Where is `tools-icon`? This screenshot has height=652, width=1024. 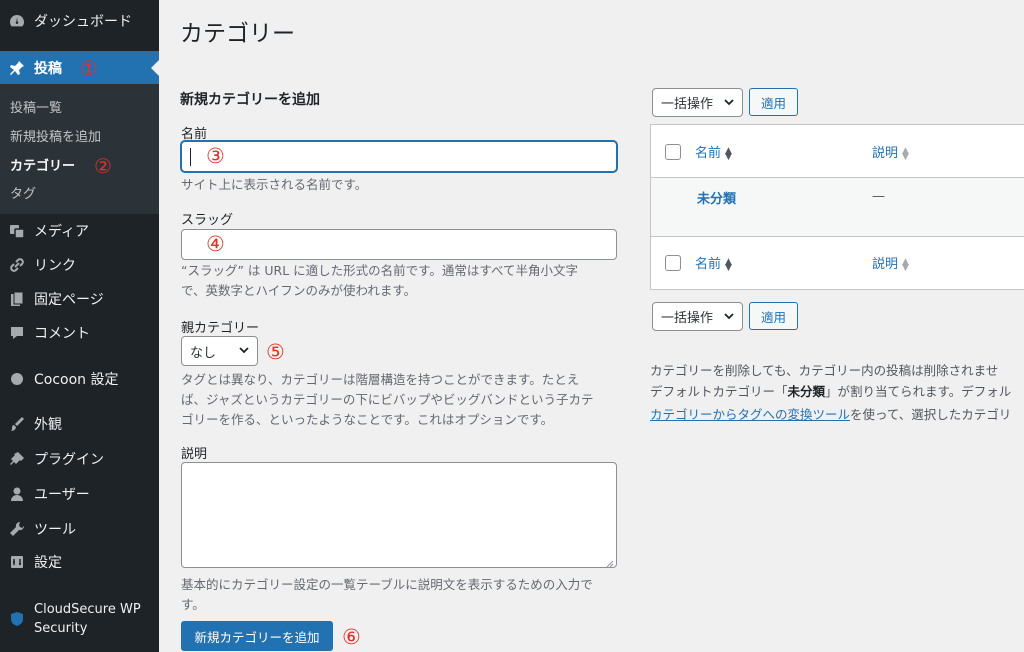
tools-icon is located at coordinates (17, 529).